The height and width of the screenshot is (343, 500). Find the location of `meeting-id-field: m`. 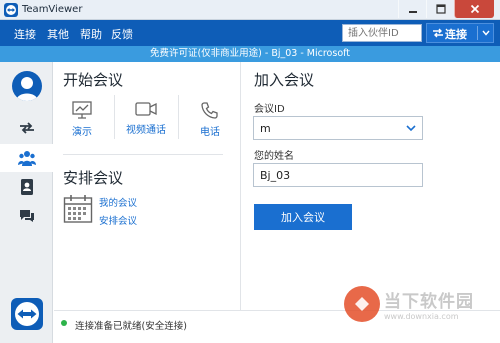

meeting-id-field: m is located at coordinates (338, 128).